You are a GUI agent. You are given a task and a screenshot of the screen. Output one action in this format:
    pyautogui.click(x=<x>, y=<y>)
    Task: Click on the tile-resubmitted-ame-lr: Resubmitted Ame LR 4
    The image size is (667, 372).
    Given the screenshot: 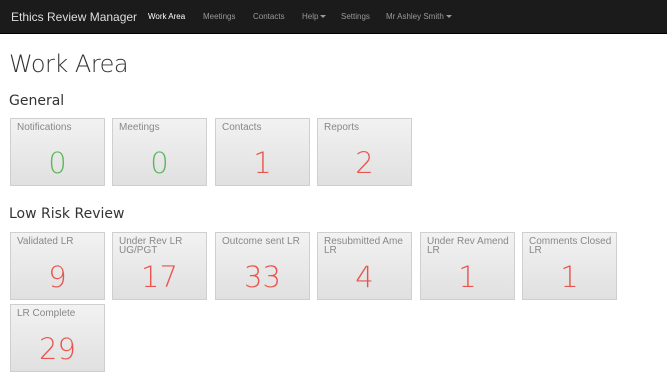 What is the action you would take?
    pyautogui.click(x=364, y=266)
    